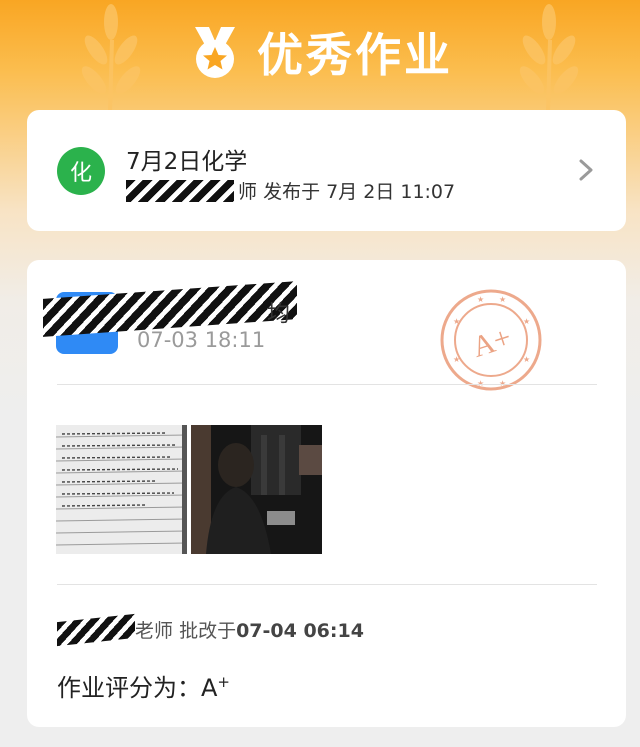 Image resolution: width=640 pixels, height=747 pixels. I want to click on grading-info: 老师 批改于07-04 06:14, so click(210, 630).